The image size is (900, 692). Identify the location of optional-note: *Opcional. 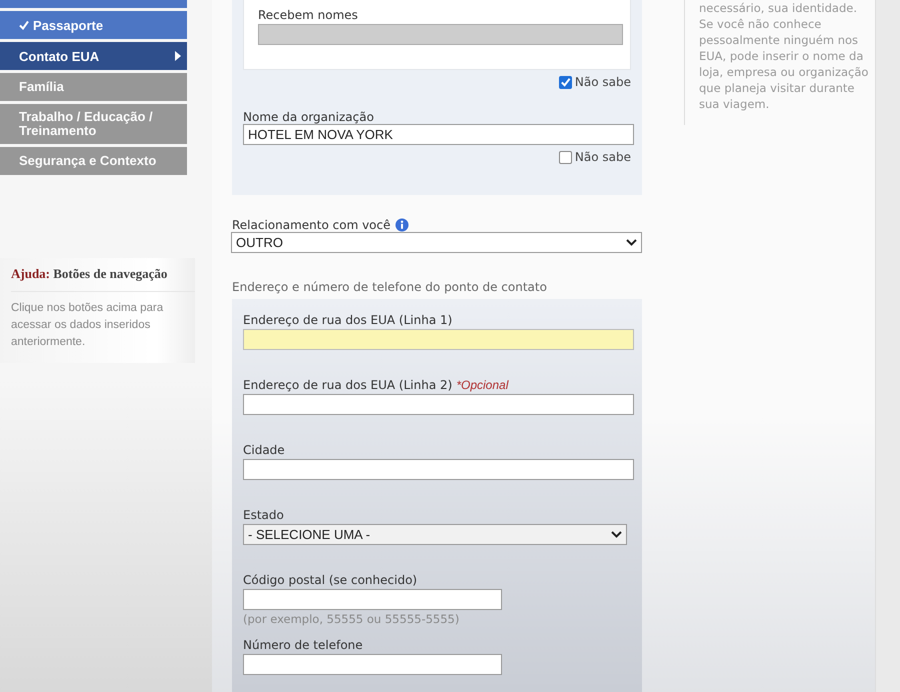
(482, 385).